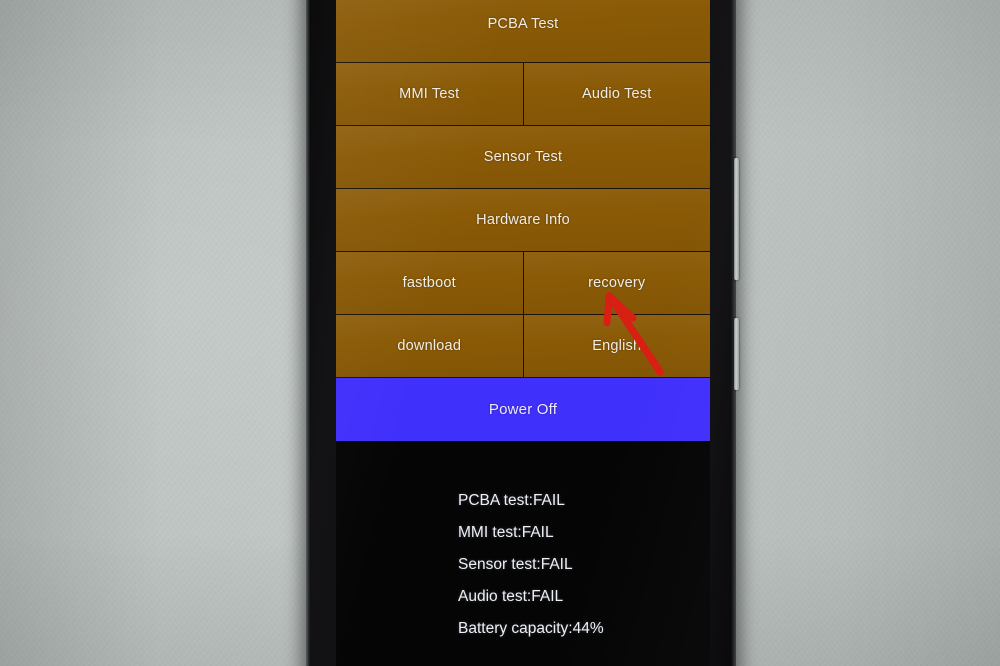 The width and height of the screenshot is (1000, 666). I want to click on mmi-test-button: MMI Test, so click(430, 94).